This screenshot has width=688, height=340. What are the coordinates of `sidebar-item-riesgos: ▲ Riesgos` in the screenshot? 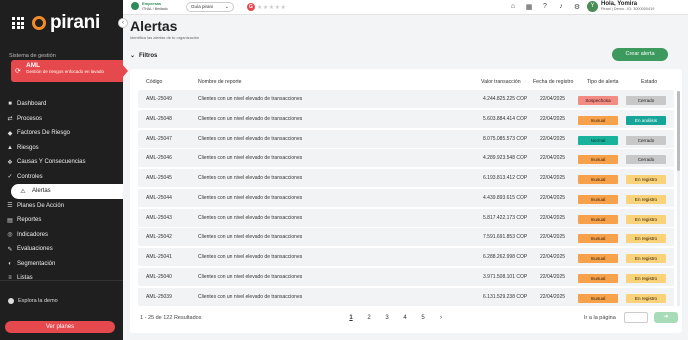 It's located at (61, 148).